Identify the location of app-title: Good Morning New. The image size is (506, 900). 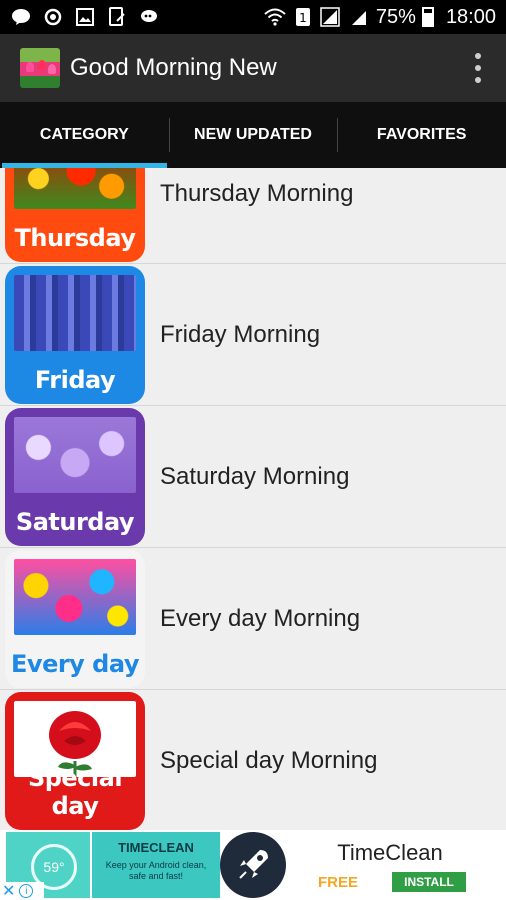
(173, 67).